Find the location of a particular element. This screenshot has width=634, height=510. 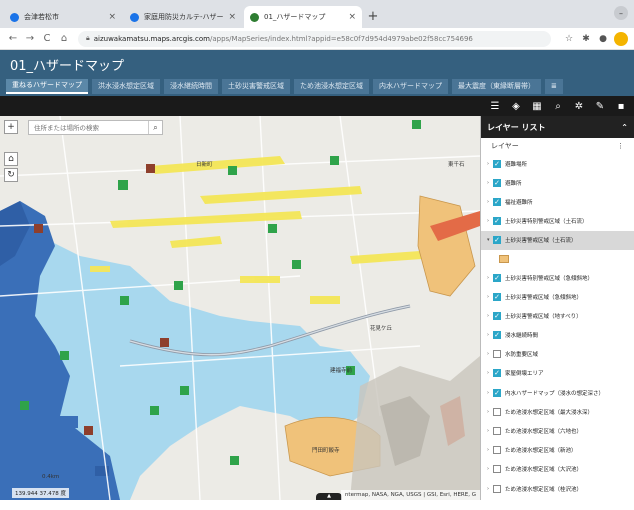

browser-tab-1: 会津若松市 × is located at coordinates (63, 17).